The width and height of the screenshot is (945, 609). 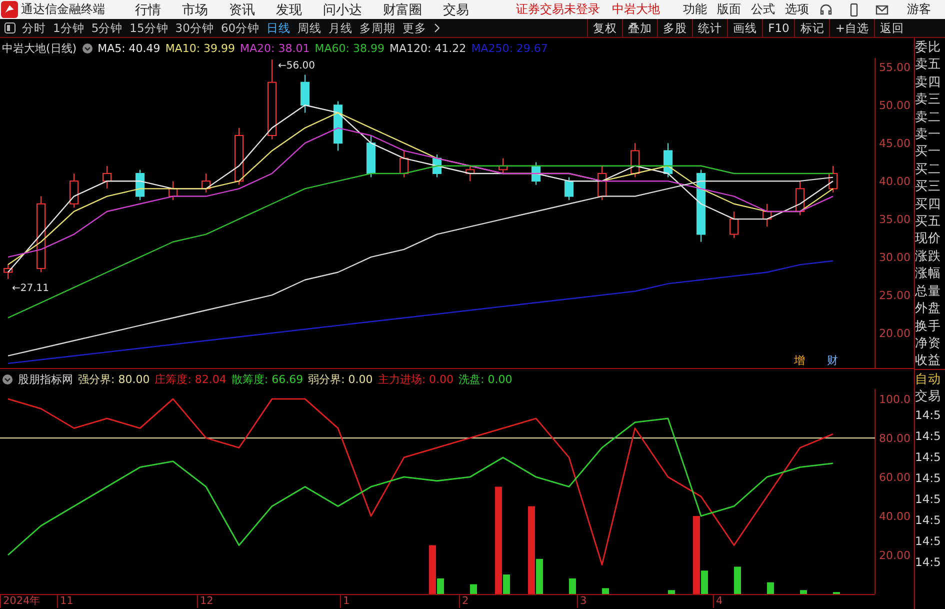 What do you see at coordinates (636, 9) in the screenshot?
I see `status-notice: 中岩大地` at bounding box center [636, 9].